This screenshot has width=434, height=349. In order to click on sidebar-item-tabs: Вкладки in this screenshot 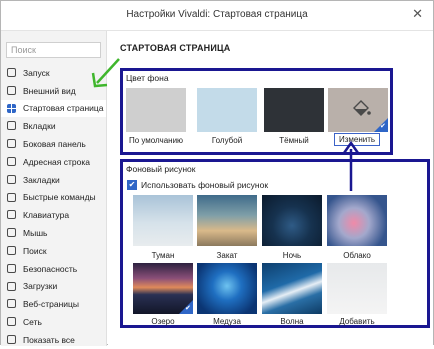, I will do `click(53, 126)`.